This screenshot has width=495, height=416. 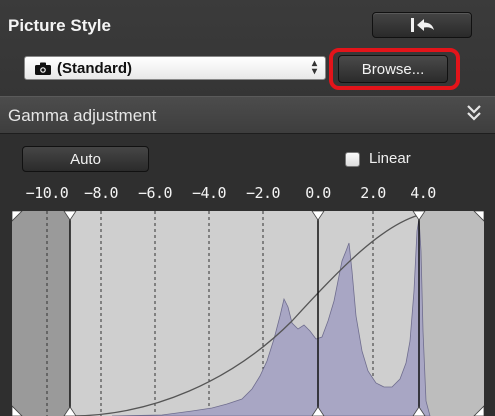 What do you see at coordinates (101, 193) in the screenshot?
I see `axis-tick-label: −8.0` at bounding box center [101, 193].